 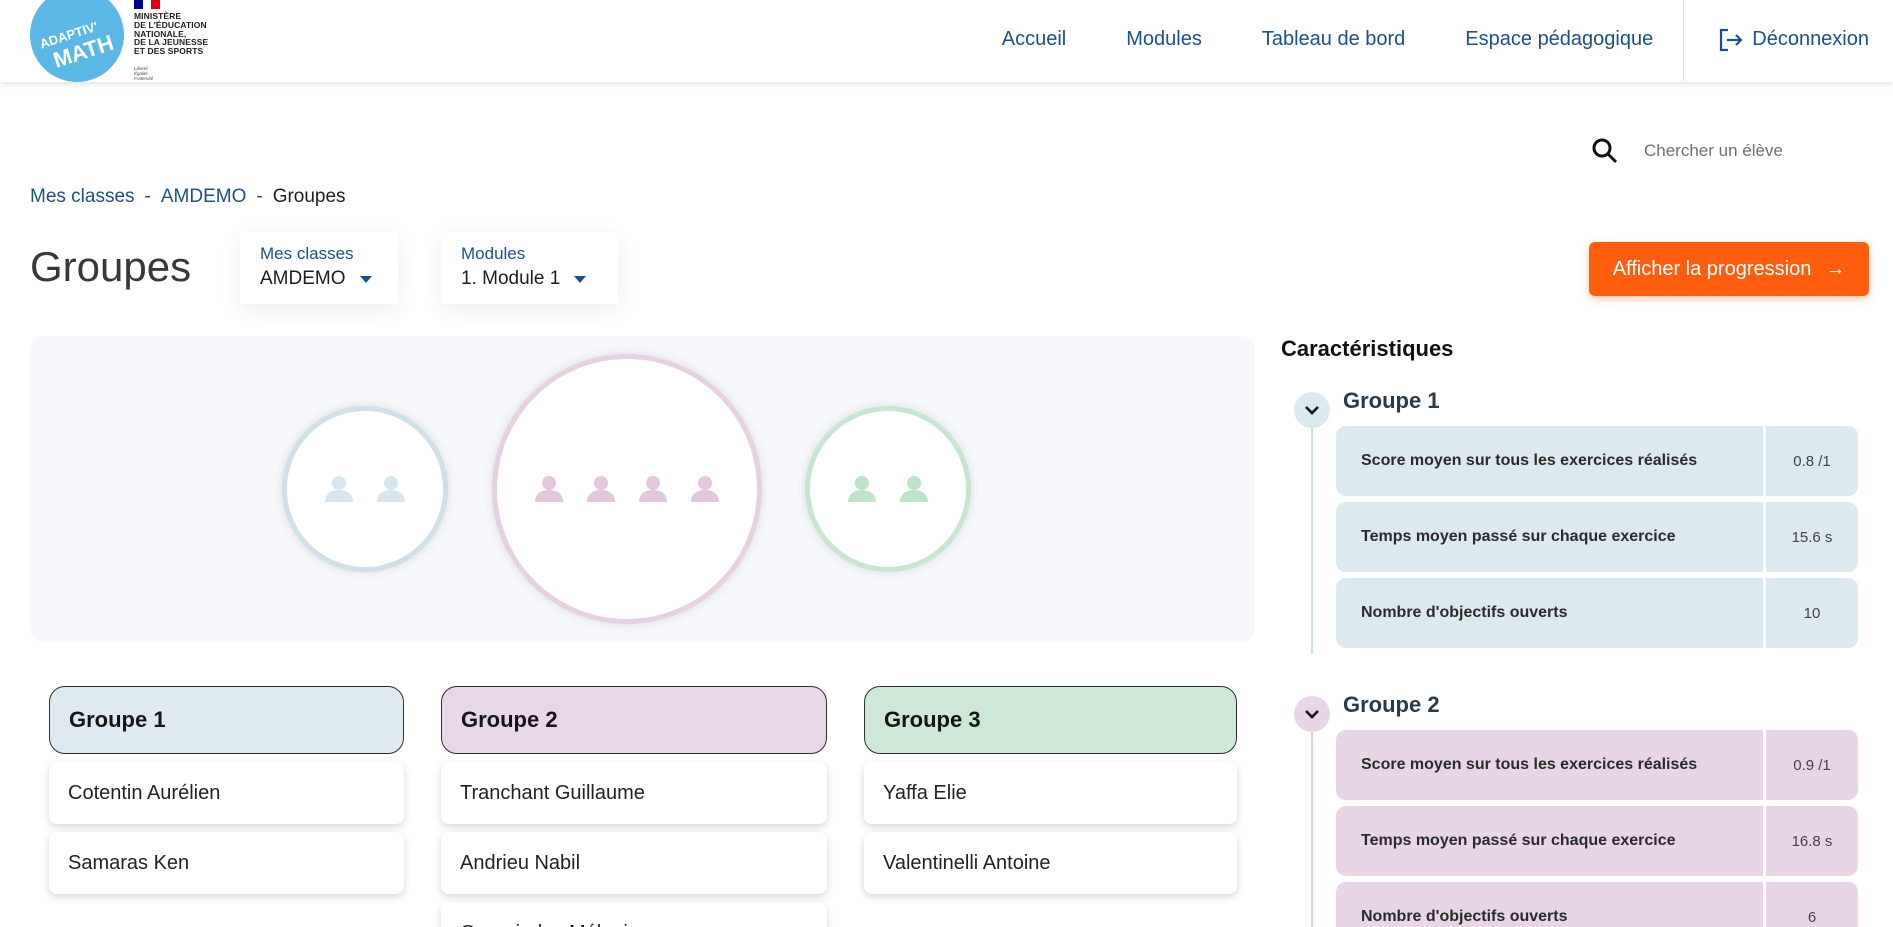 What do you see at coordinates (1050, 720) in the screenshot?
I see `group-3-header: Groupe 3` at bounding box center [1050, 720].